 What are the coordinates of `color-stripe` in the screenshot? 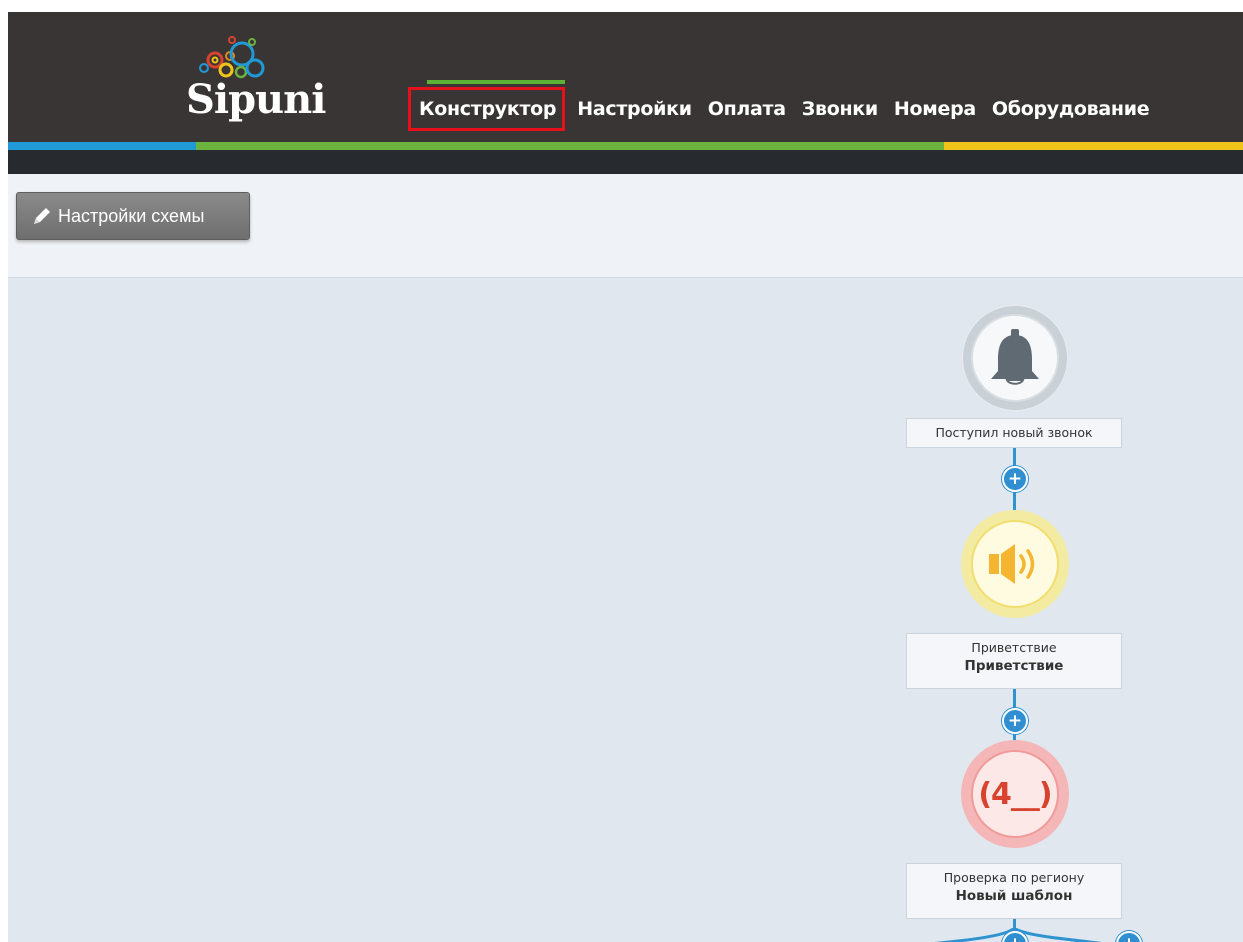 It's located at (625, 146).